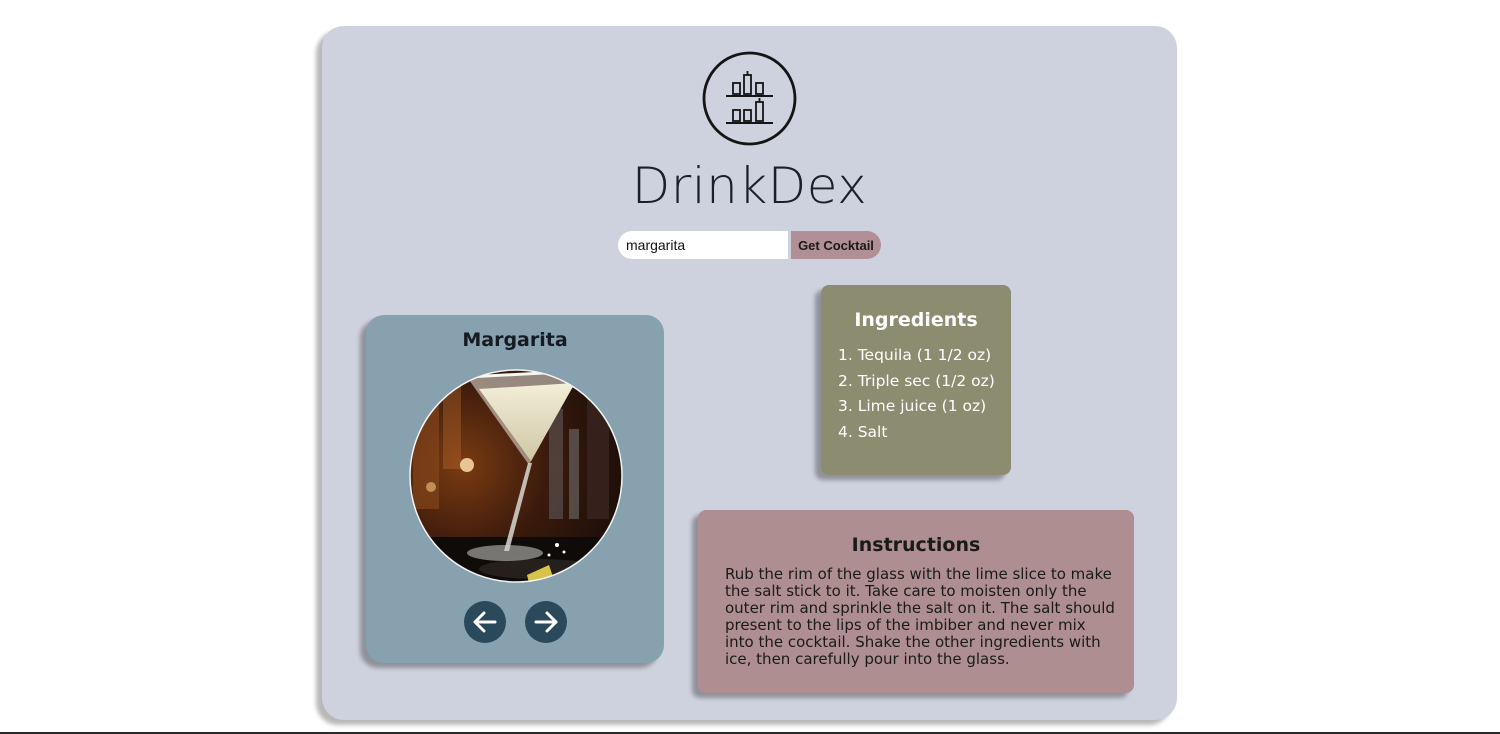 The width and height of the screenshot is (1500, 734). I want to click on ingredient-item: 3. Lime juice (1 oz), so click(912, 406).